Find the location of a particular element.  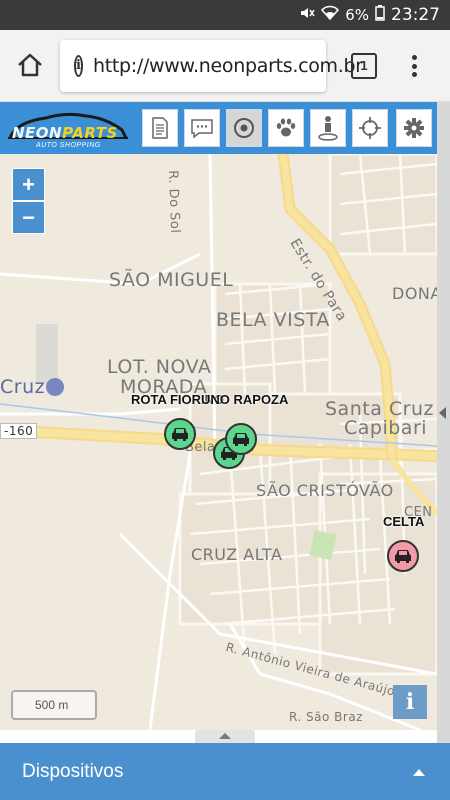

tab-switcher-button: 1 is located at coordinates (364, 66).